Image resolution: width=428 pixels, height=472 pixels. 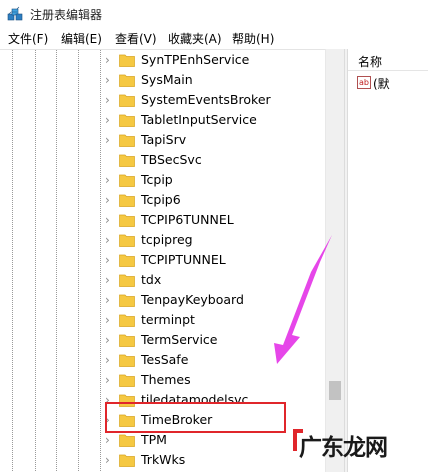 What do you see at coordinates (388, 60) in the screenshot?
I see `column-header-name: 名称` at bounding box center [388, 60].